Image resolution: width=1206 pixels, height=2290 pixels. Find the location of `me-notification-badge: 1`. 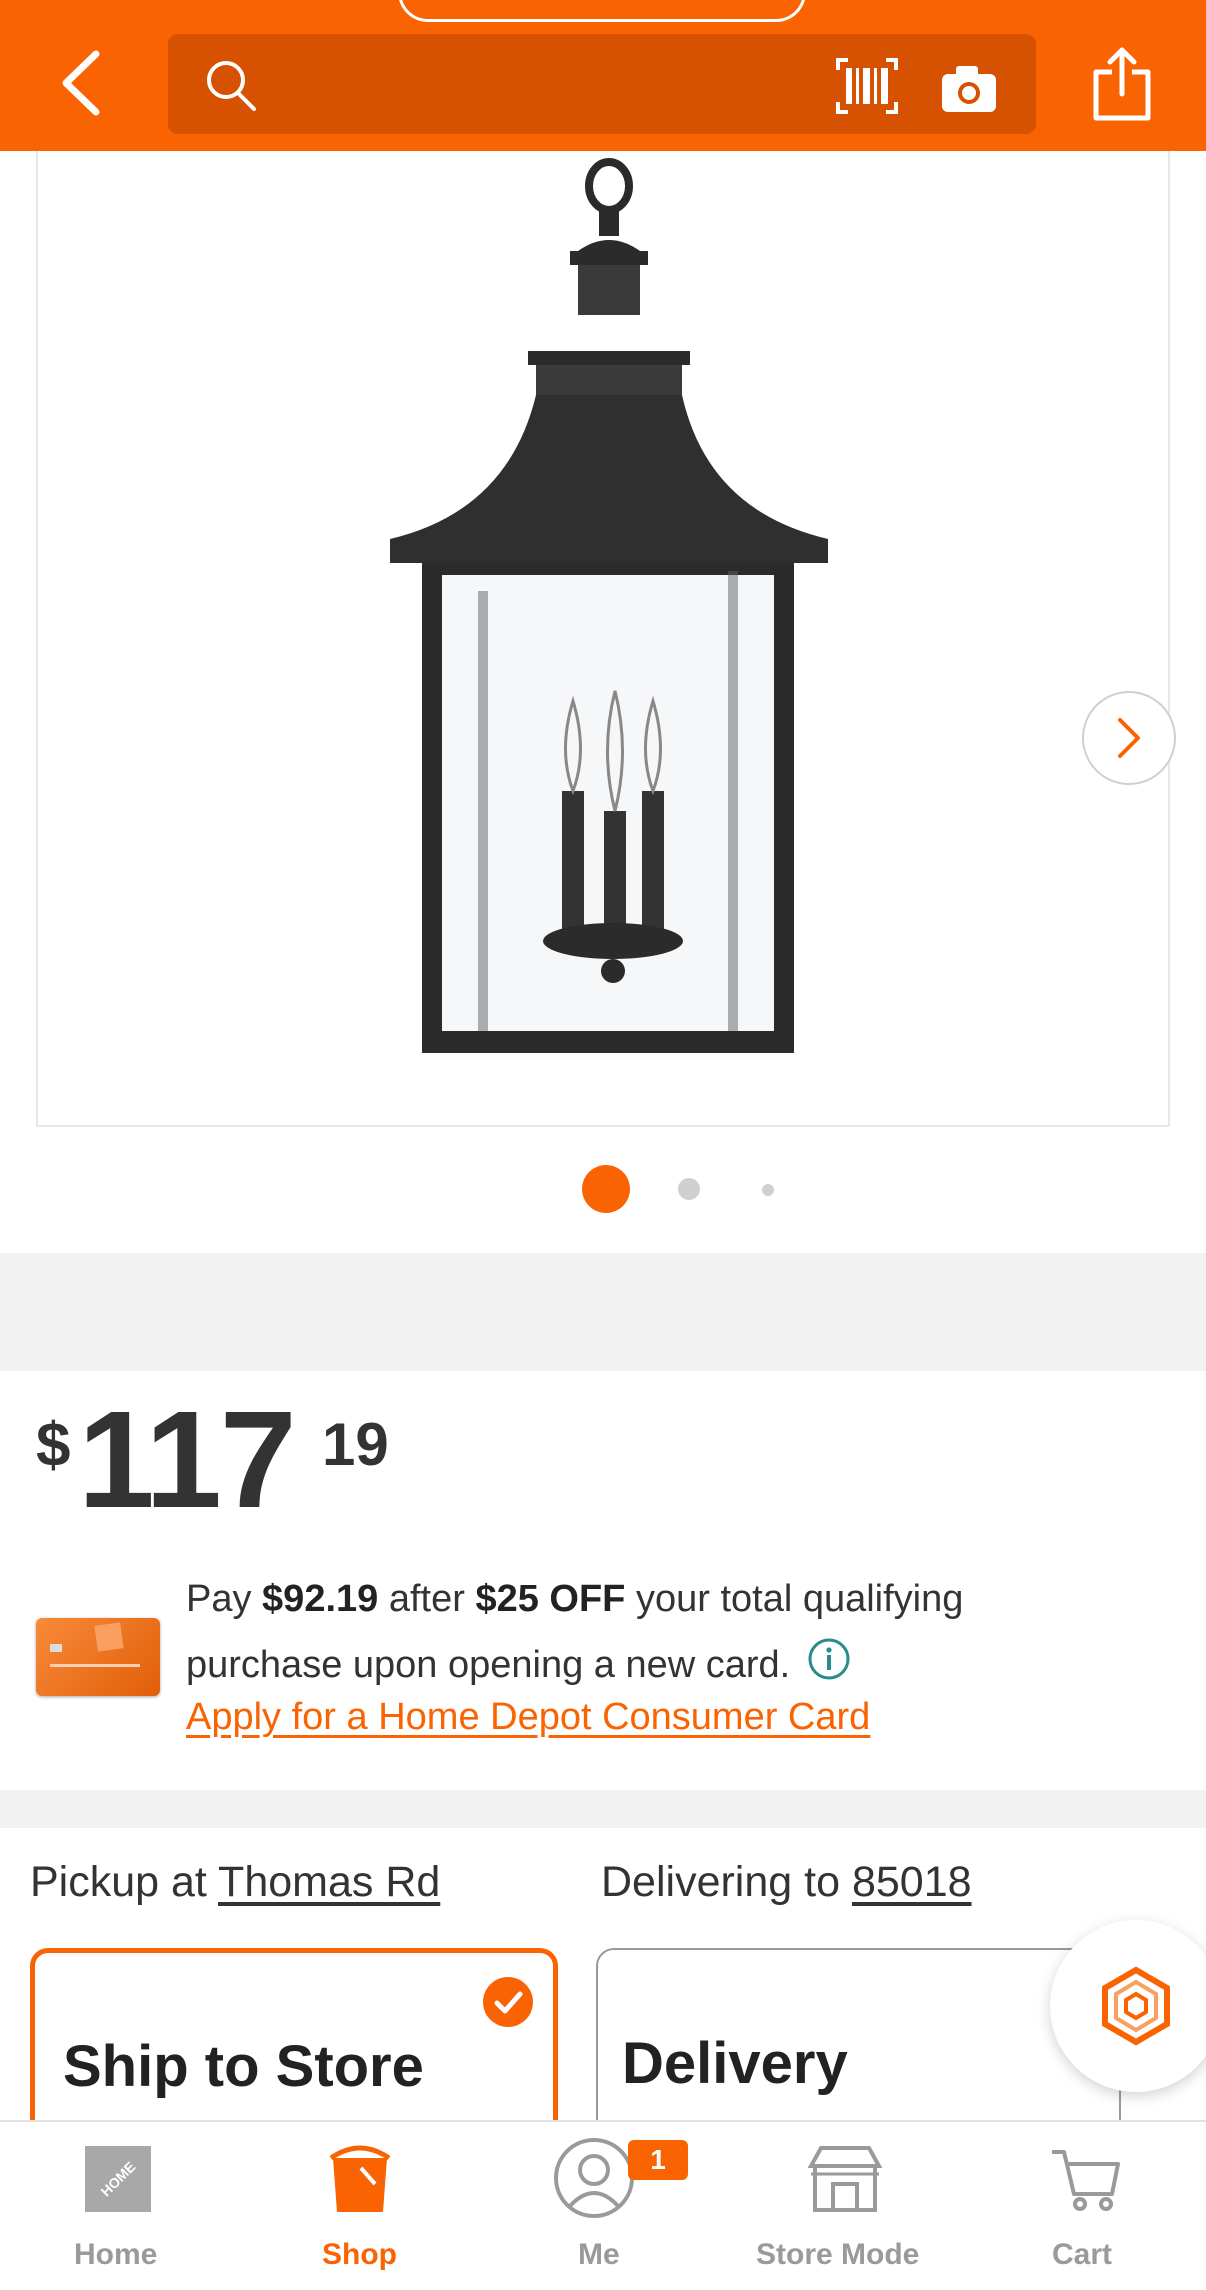

me-notification-badge: 1 is located at coordinates (658, 2160).